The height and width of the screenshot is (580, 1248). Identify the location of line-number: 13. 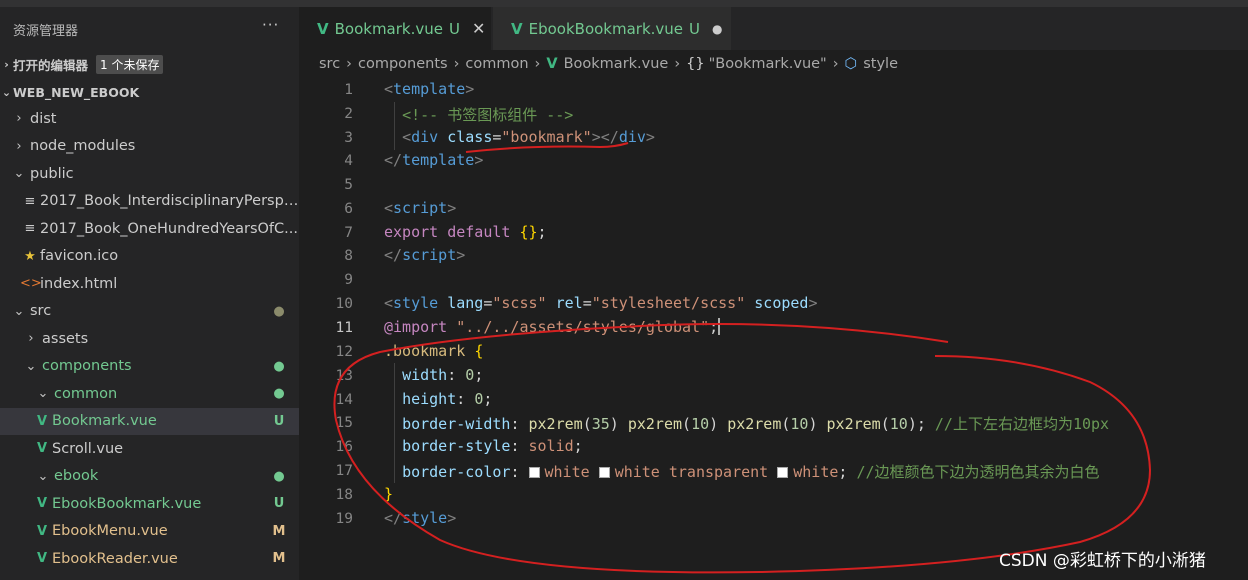
(344, 376).